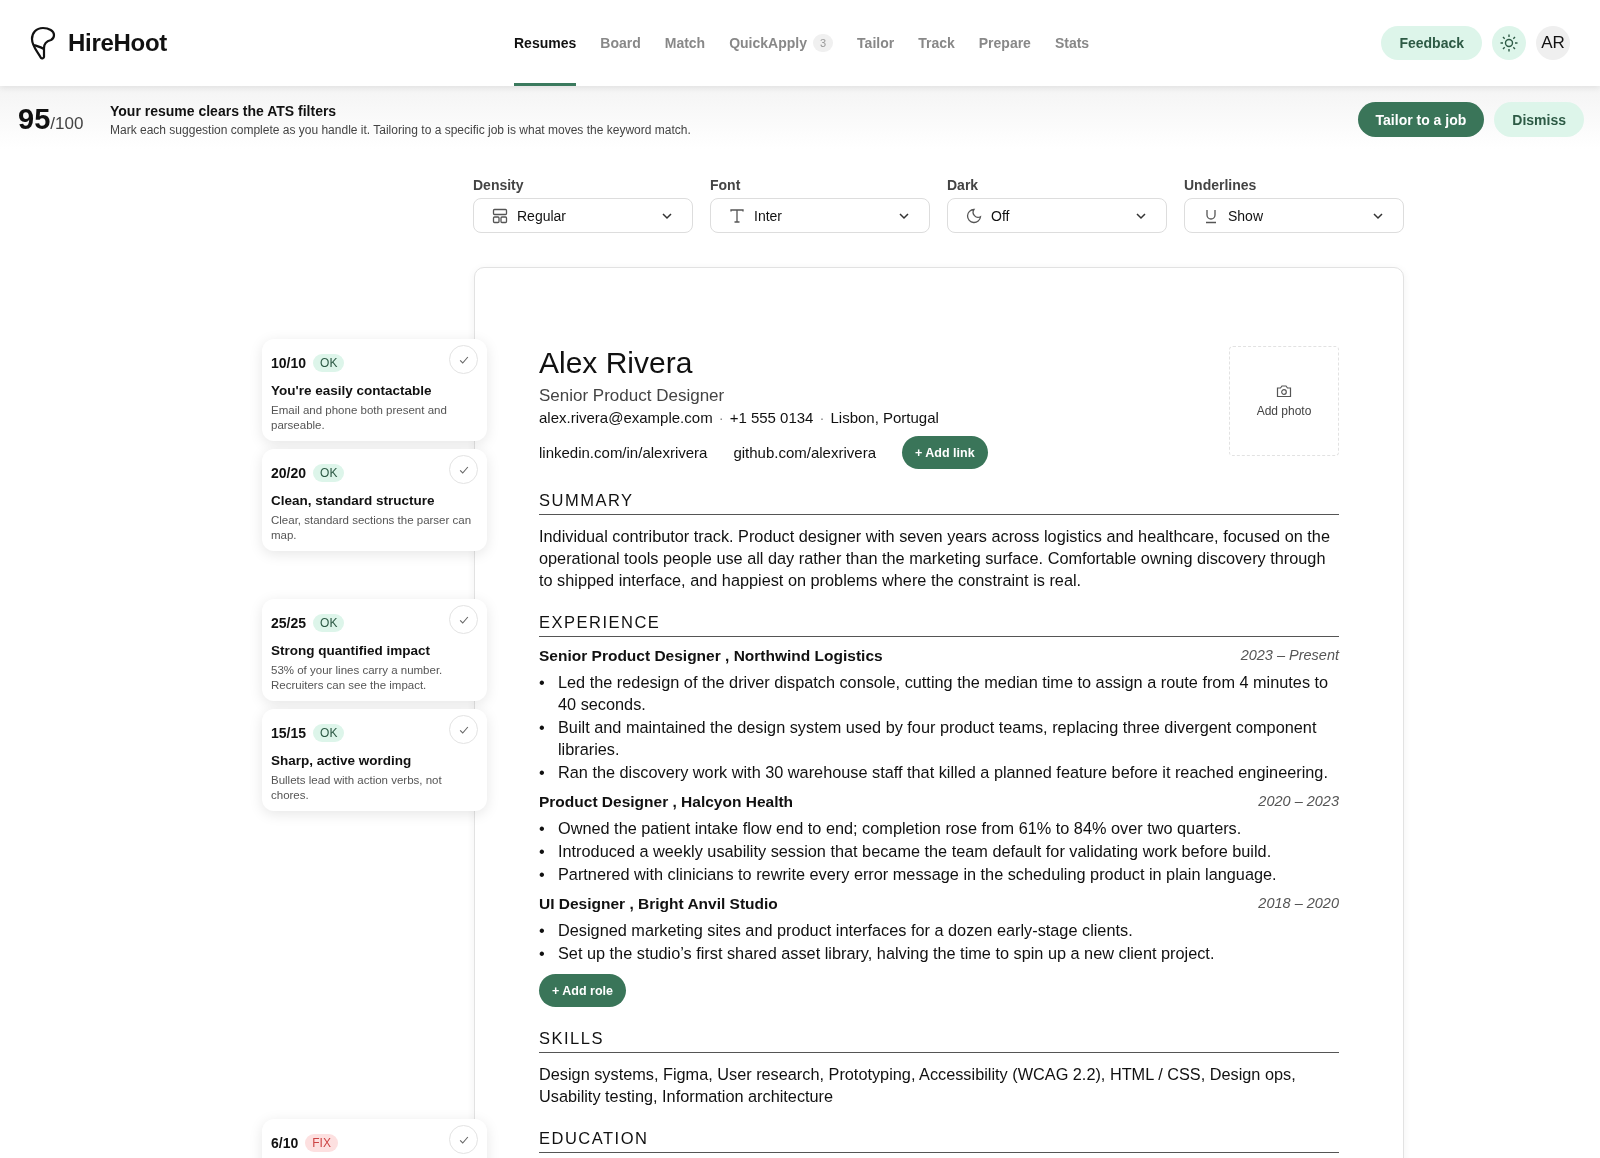 The image size is (1600, 1158). What do you see at coordinates (1004, 43) in the screenshot?
I see `nav-tab: Prepare` at bounding box center [1004, 43].